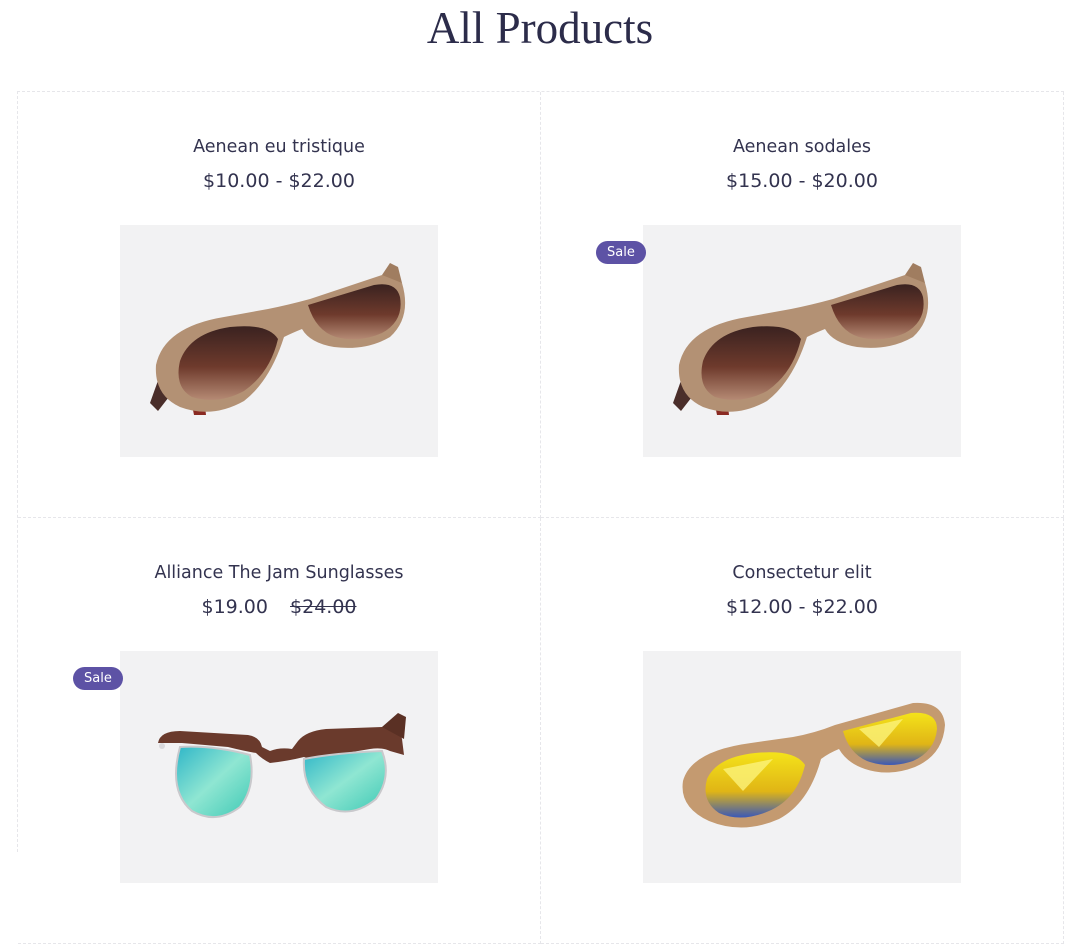 Image resolution: width=1080 pixels, height=944 pixels. I want to click on price-range: $15.00 - $20.00, so click(802, 181).